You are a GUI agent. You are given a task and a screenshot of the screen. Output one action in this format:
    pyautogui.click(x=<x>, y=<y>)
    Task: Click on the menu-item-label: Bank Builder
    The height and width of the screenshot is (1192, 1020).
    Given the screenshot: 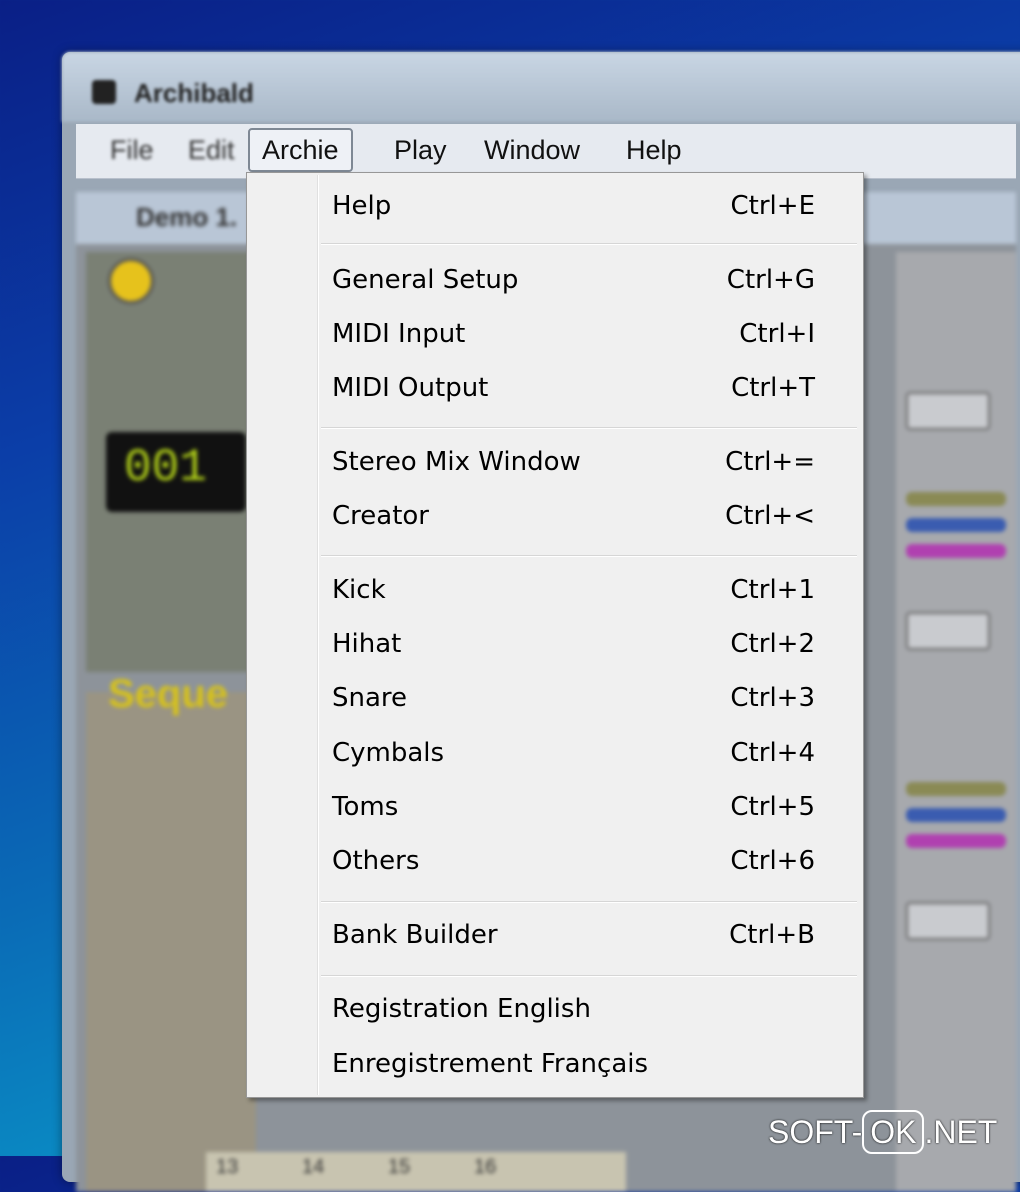 What is the action you would take?
    pyautogui.click(x=415, y=935)
    